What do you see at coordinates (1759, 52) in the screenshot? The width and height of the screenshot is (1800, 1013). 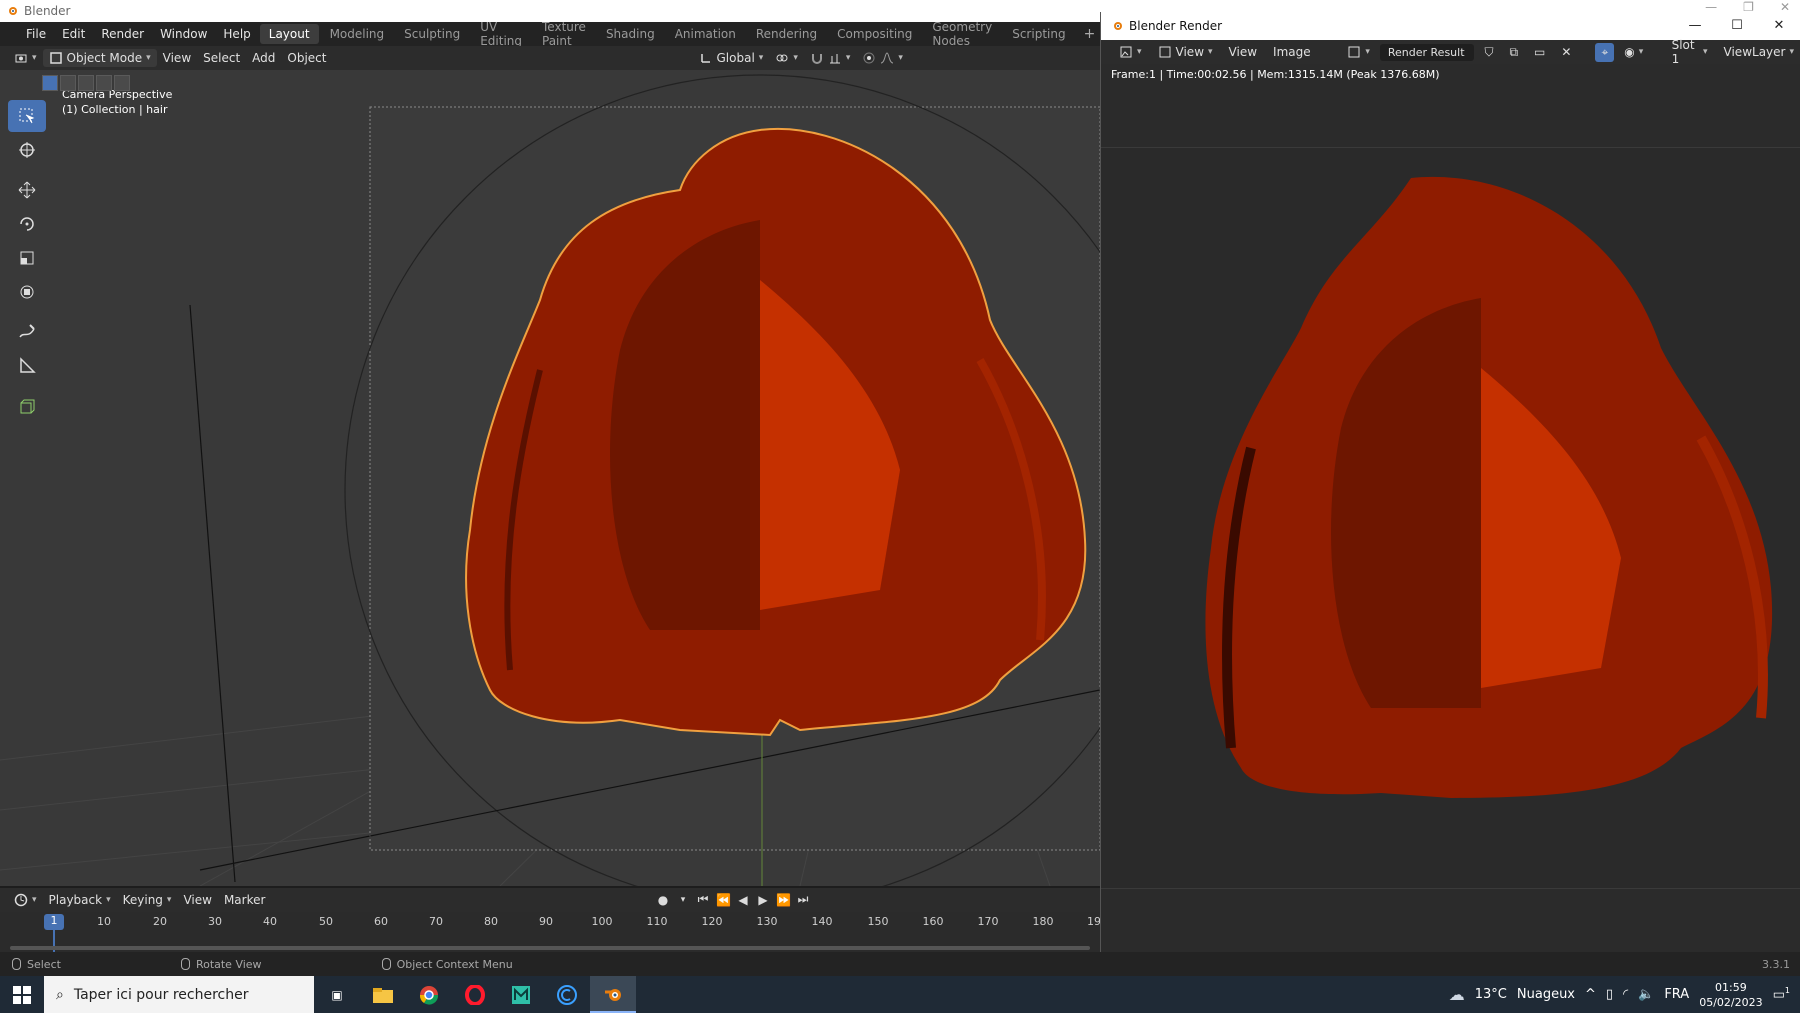 I see `view-layer-dropdown: ViewLayer ▾` at bounding box center [1759, 52].